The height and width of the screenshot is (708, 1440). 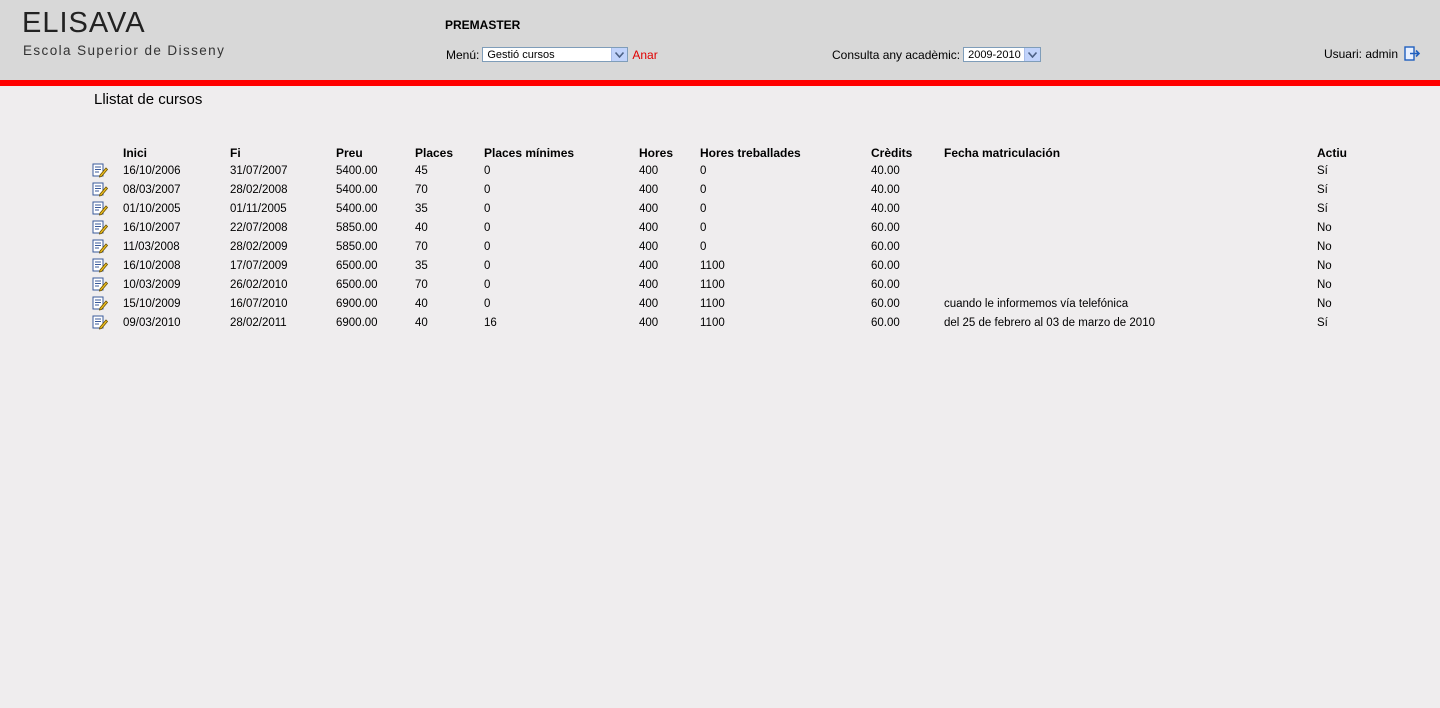 I want to click on column-header-credits: Crèdits, so click(x=892, y=152).